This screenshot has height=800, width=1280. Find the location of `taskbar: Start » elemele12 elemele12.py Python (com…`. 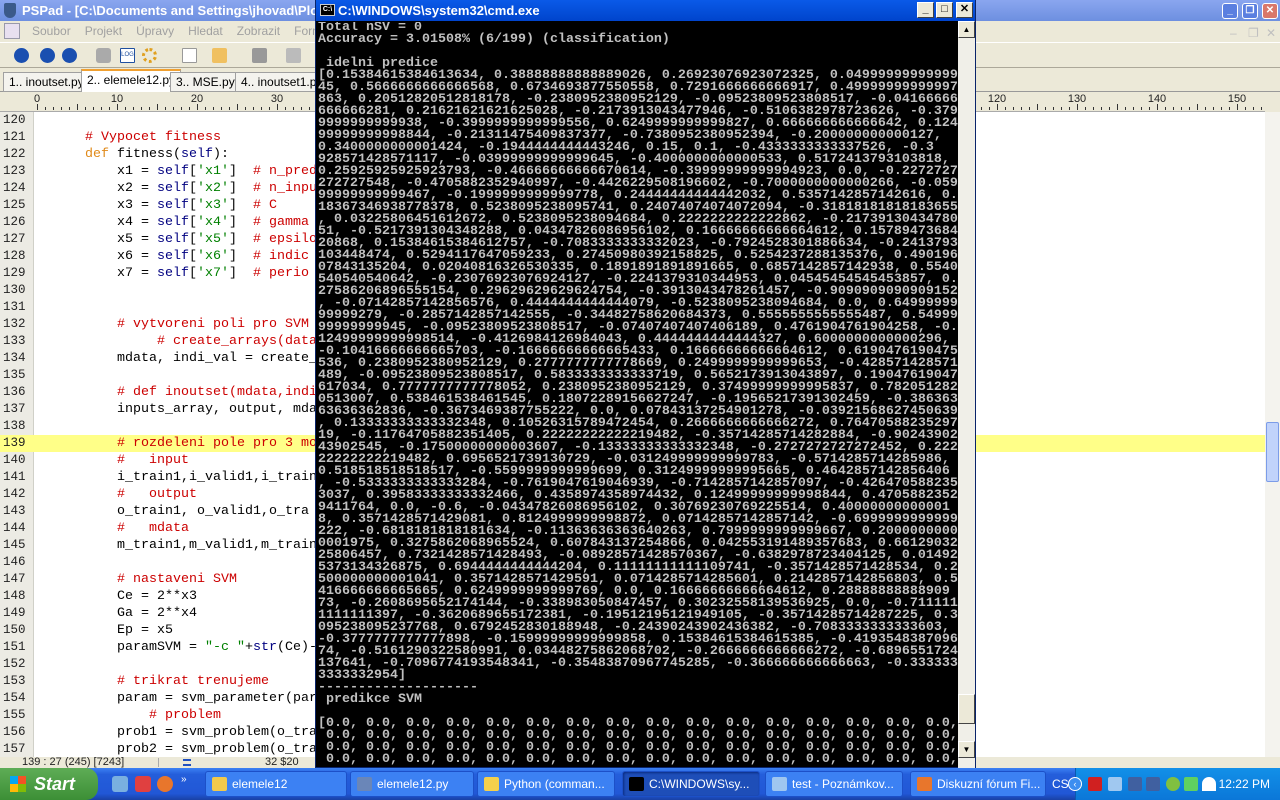

taskbar: Start » elemele12 elemele12.py Python (com… is located at coordinates (640, 784).